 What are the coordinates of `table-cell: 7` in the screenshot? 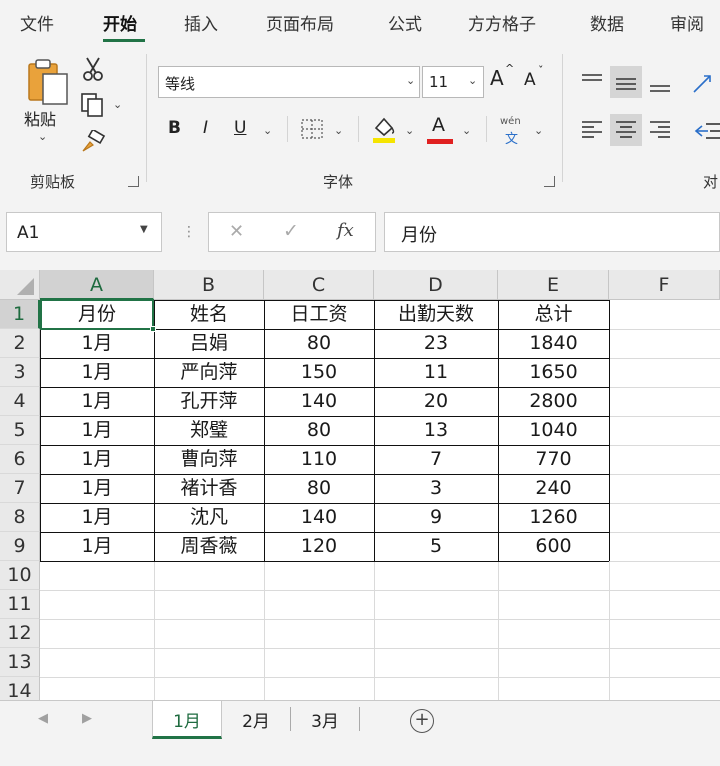 It's located at (436, 459).